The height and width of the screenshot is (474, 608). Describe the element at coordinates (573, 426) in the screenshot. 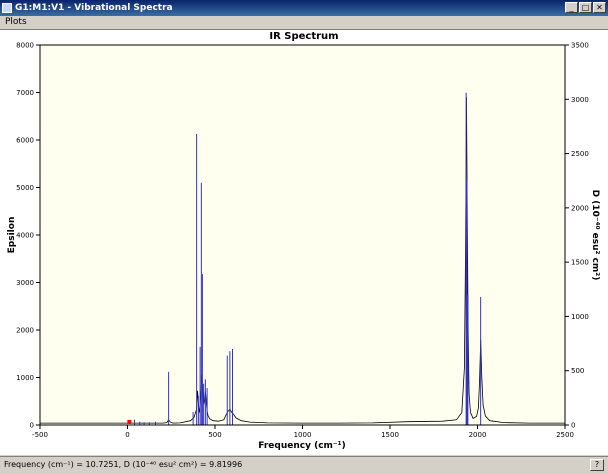

I see `y2-tick-label: 0` at that location.